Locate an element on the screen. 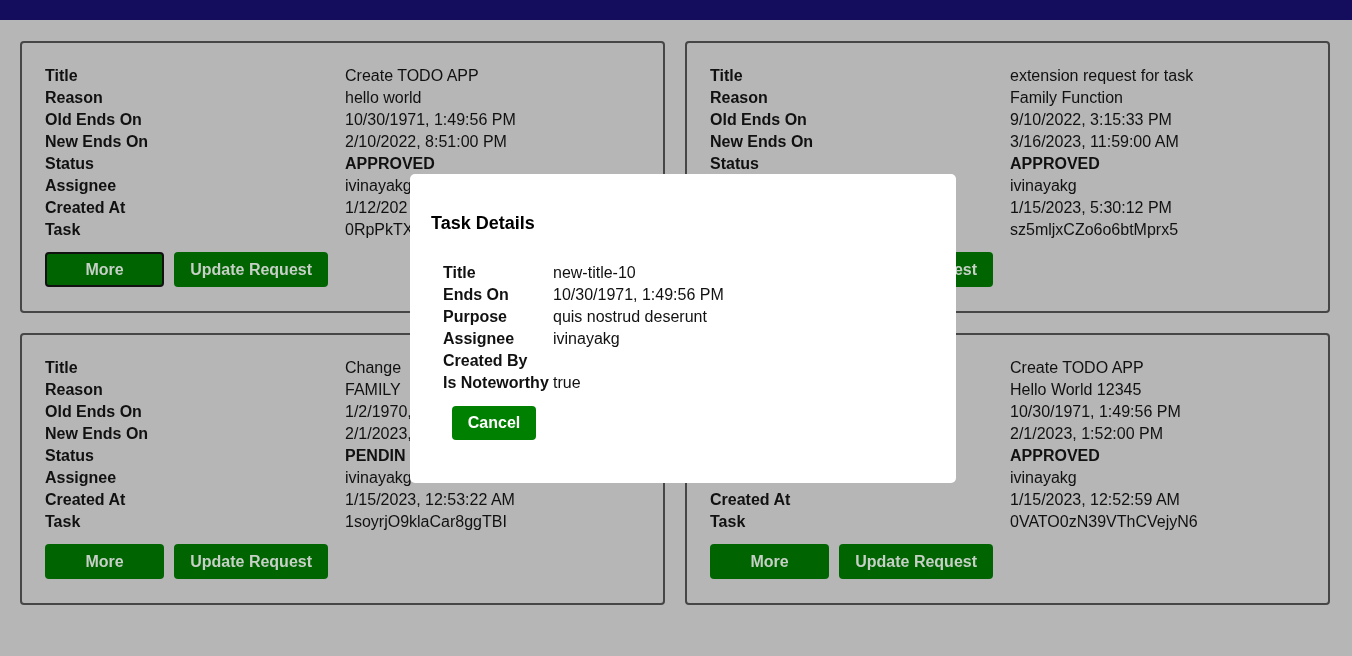 This screenshot has width=1352, height=656. field-value: 2/1/2023, 1:52:00 PM is located at coordinates (1086, 434).